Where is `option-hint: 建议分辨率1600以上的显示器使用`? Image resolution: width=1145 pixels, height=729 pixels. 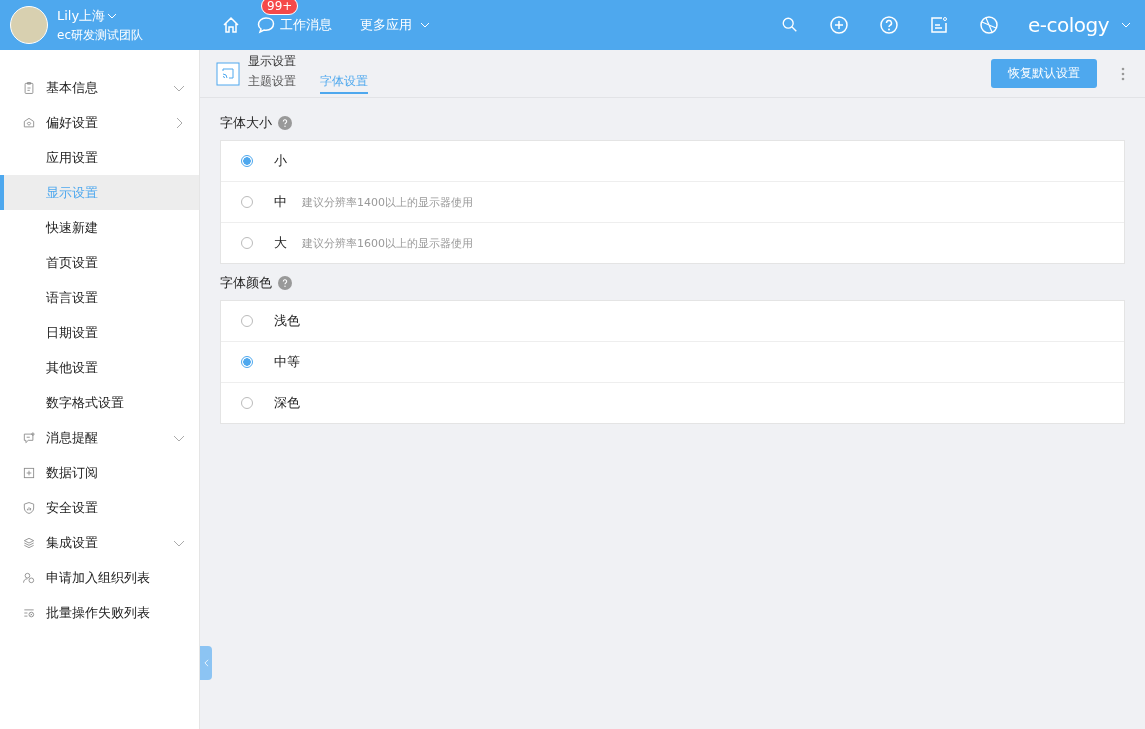 option-hint: 建议分辨率1600以上的显示器使用 is located at coordinates (387, 243).